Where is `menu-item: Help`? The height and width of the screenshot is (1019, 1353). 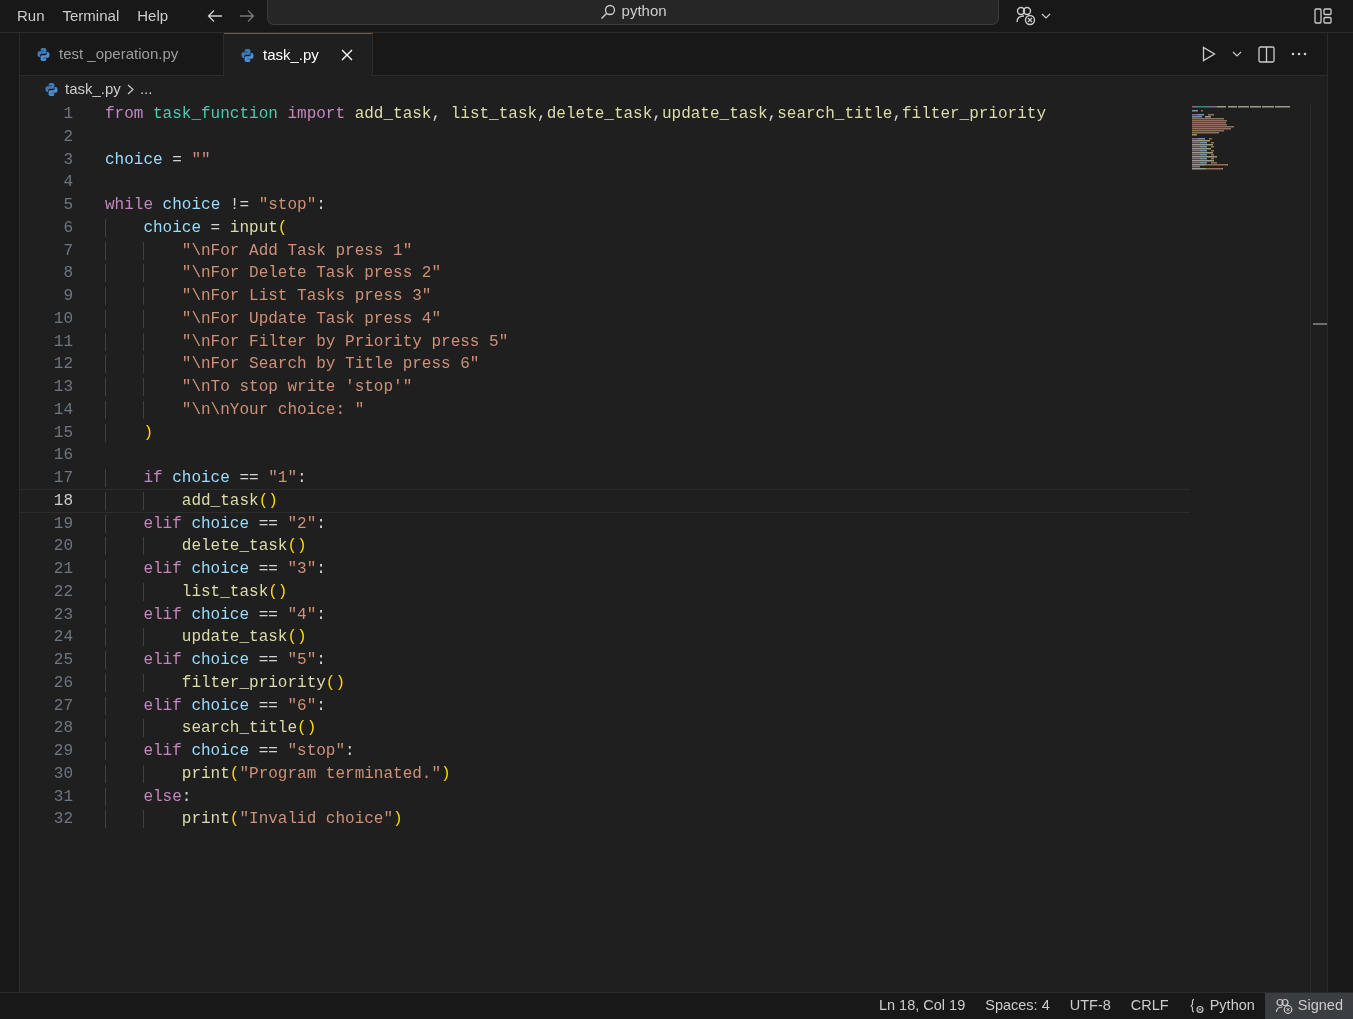 menu-item: Help is located at coordinates (153, 16).